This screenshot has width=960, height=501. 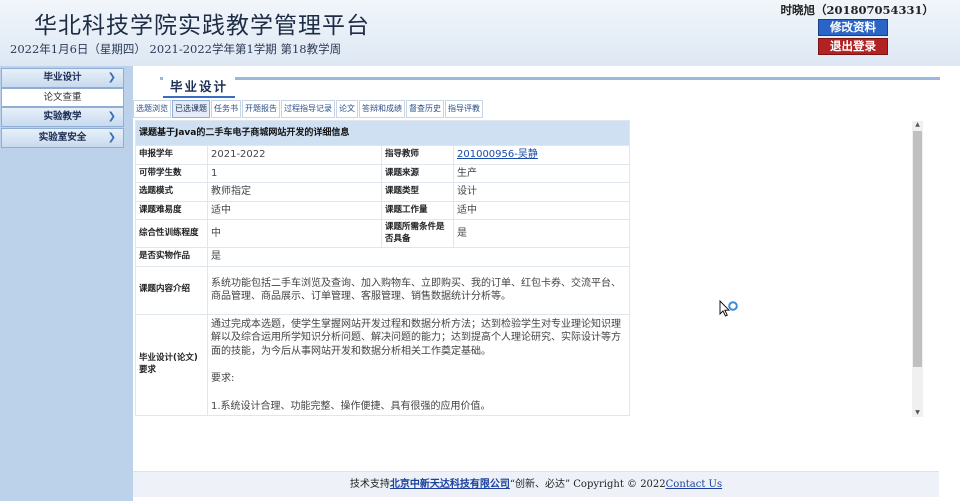 I want to click on field-value: 生产, so click(x=541, y=173).